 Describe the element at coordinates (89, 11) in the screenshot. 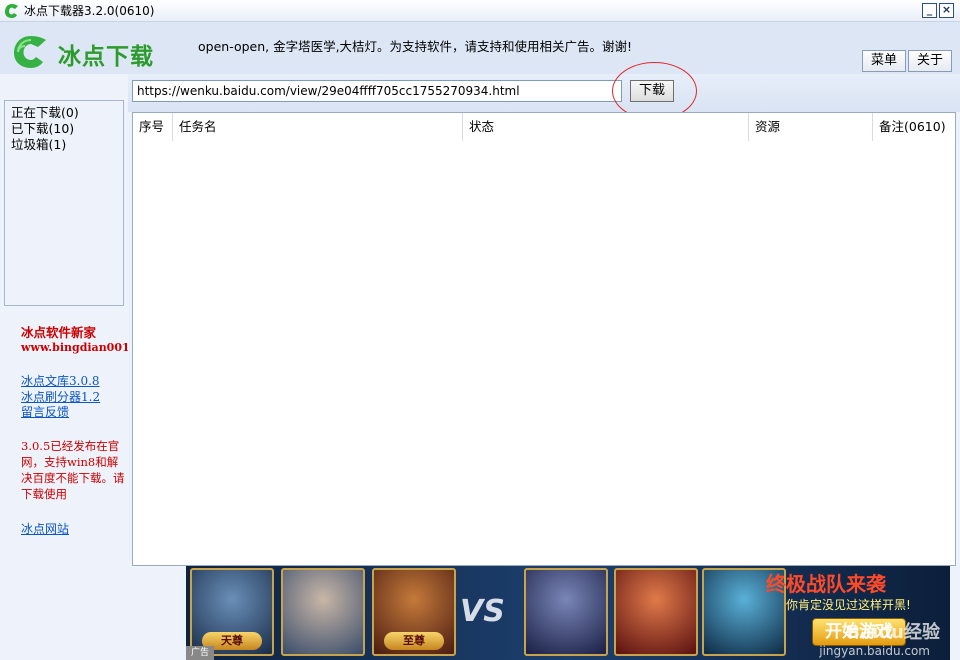

I see `window-title: 冰点下载器3.2.0(0610)` at that location.